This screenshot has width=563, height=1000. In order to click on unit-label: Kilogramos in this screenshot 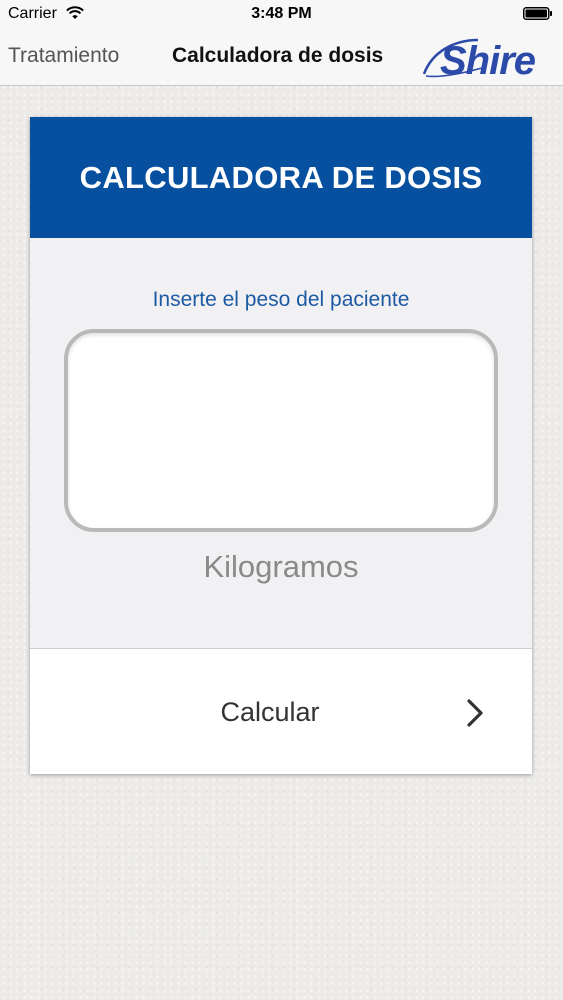, I will do `click(281, 566)`.